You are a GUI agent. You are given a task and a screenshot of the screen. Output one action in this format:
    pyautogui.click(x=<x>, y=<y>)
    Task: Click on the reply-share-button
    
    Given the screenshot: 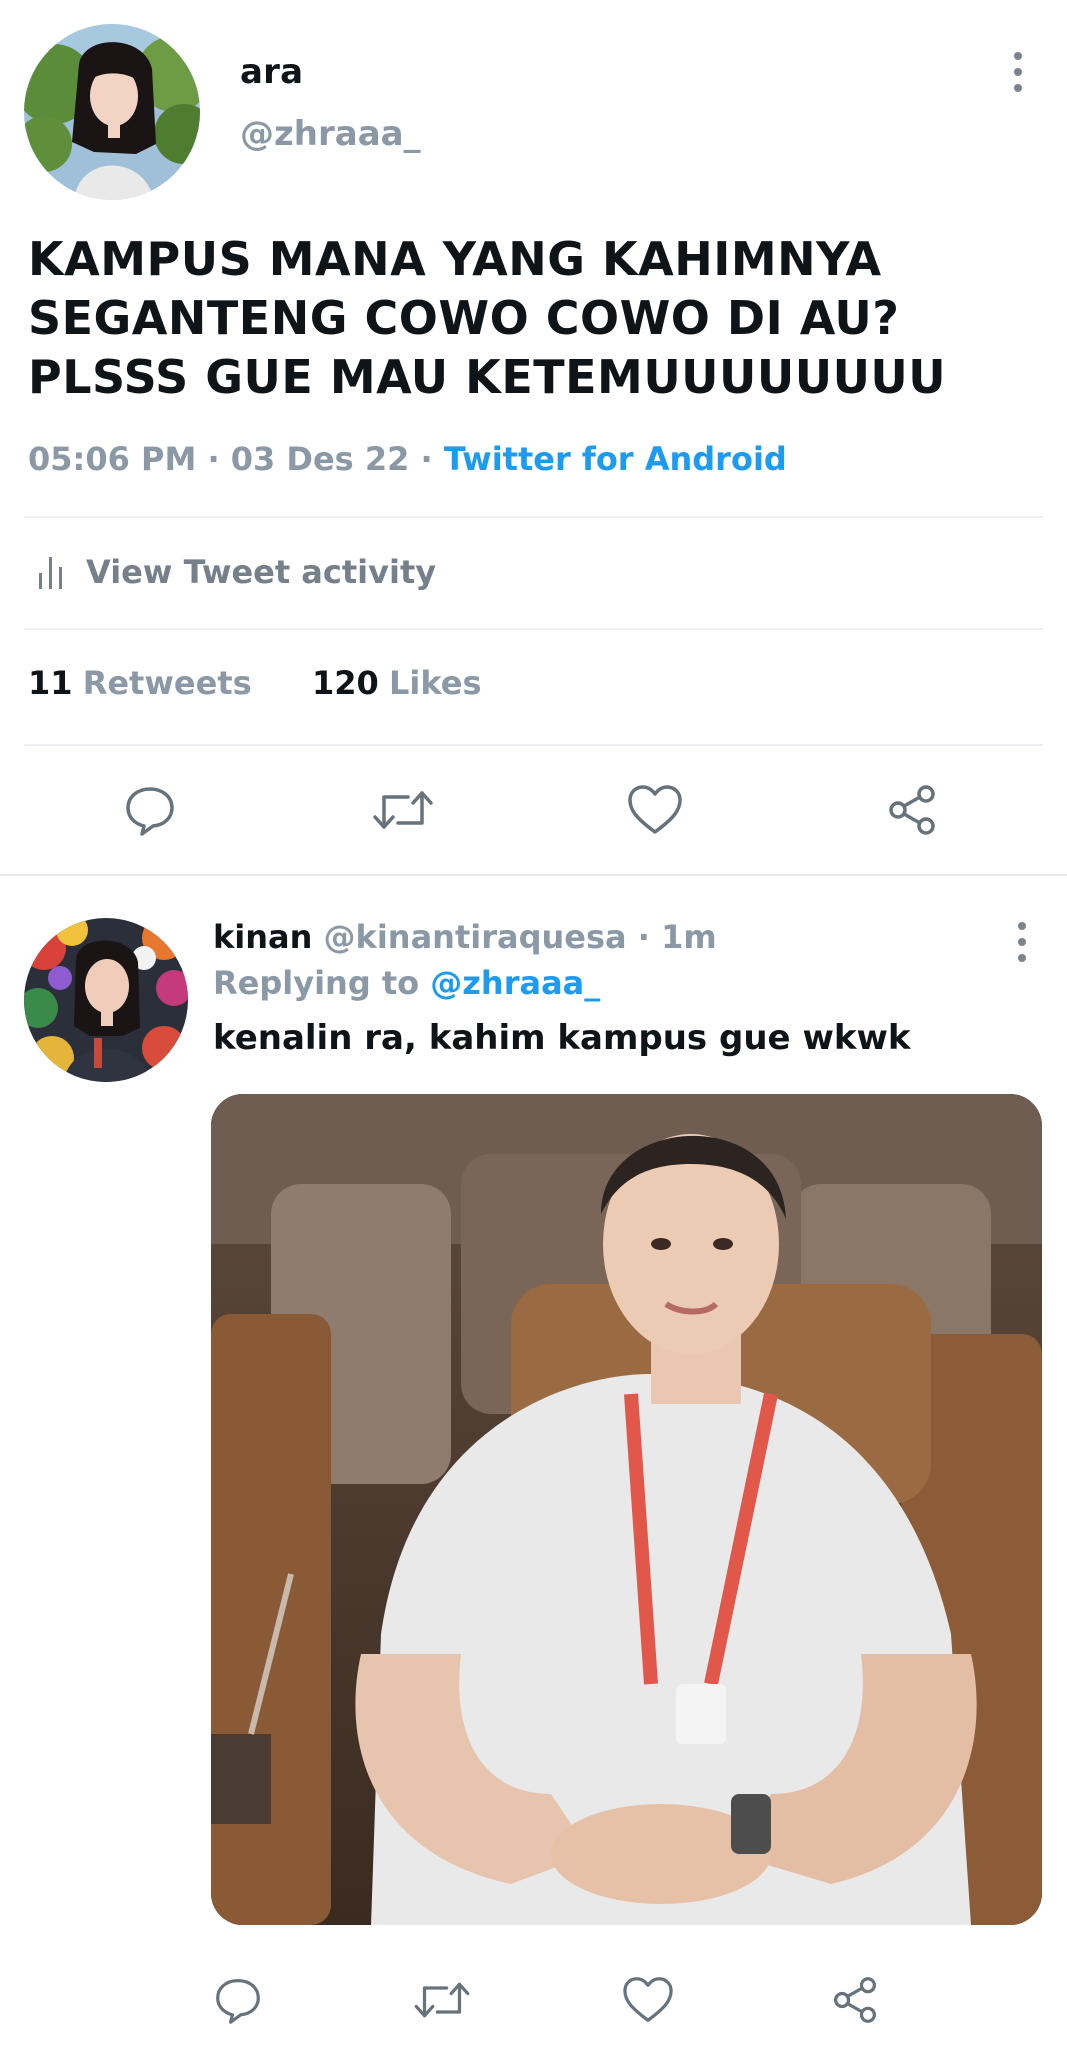 What is the action you would take?
    pyautogui.click(x=855, y=2000)
    